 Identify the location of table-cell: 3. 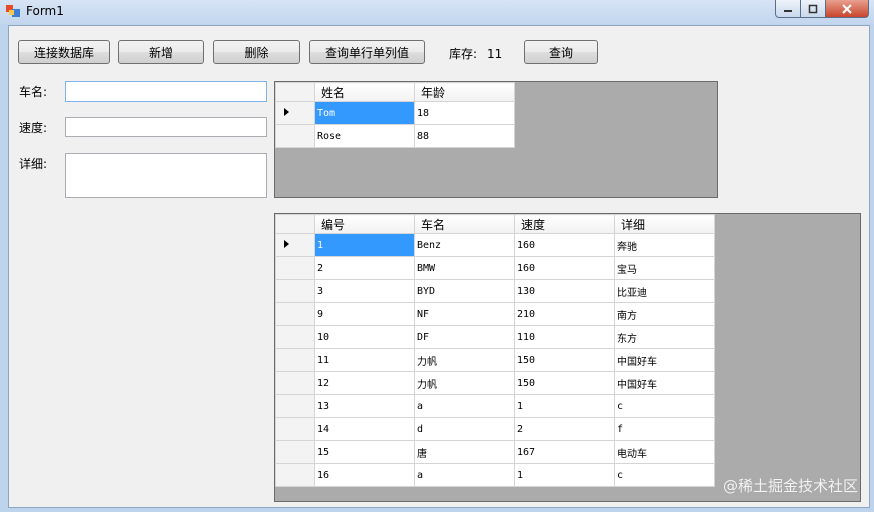
(364, 291).